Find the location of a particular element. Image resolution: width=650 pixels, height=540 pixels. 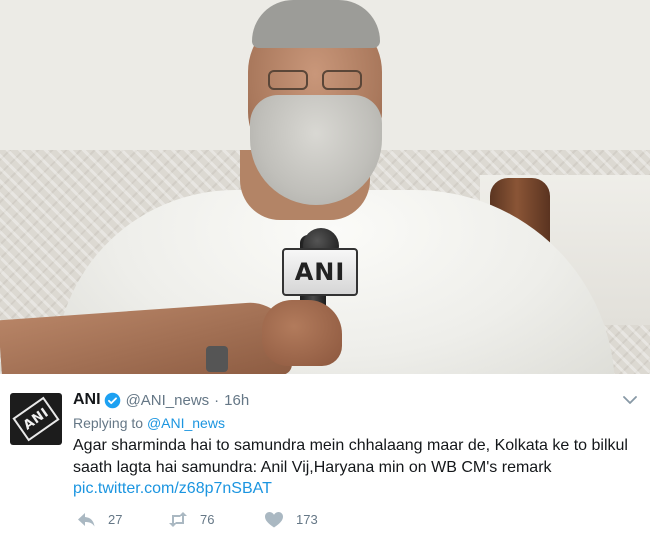

reply-to-link: @ANI_news is located at coordinates (186, 423).